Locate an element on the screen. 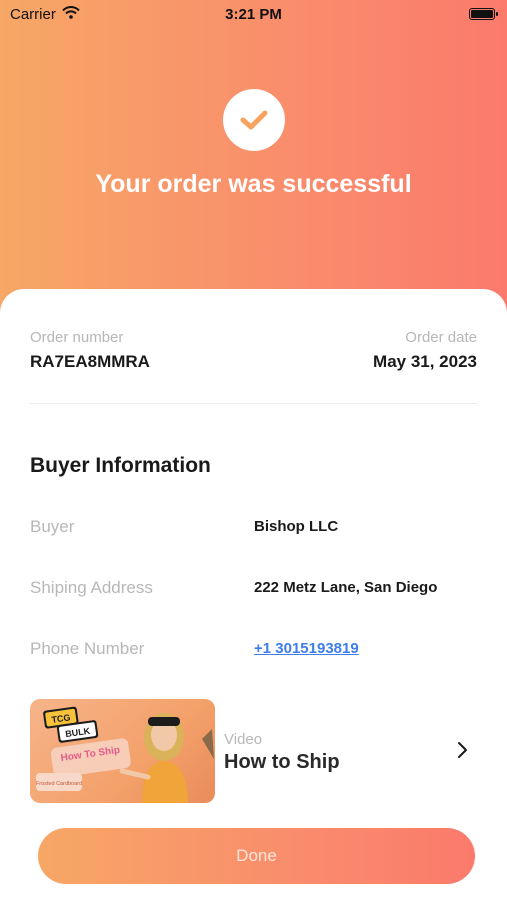 The image size is (507, 900). address-row: Shiping Address 222 Metz Lane, San Diego is located at coordinates (253, 588).